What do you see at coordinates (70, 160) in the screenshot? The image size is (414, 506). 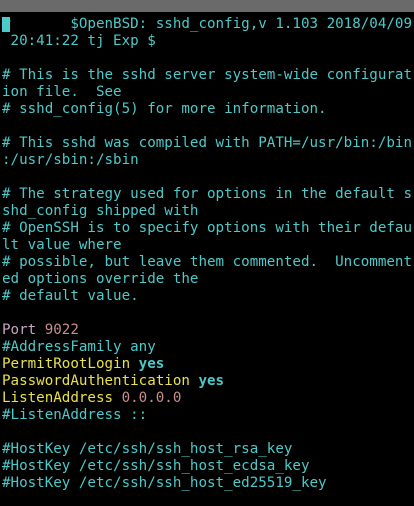 I see `comment-text: :/usr/sbin:/sbin` at bounding box center [70, 160].